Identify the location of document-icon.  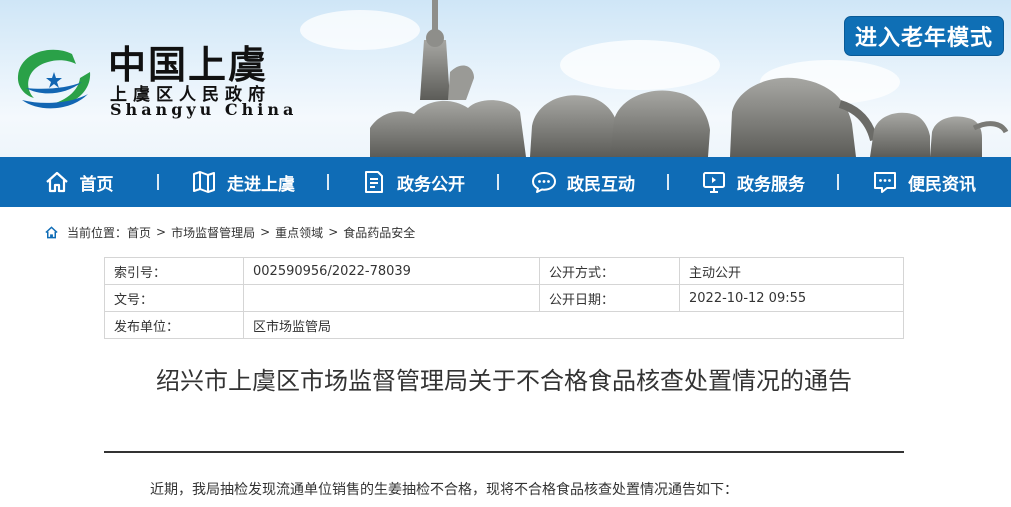
(374, 182).